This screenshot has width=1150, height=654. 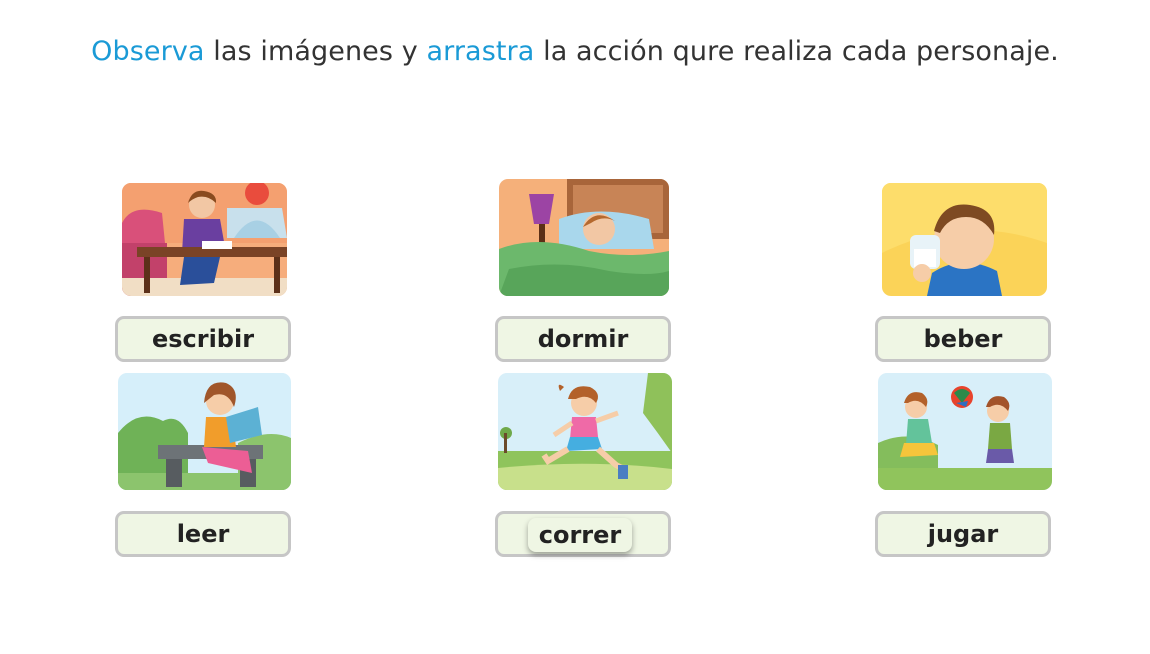 I want to click on word-label: escribir, so click(x=203, y=339).